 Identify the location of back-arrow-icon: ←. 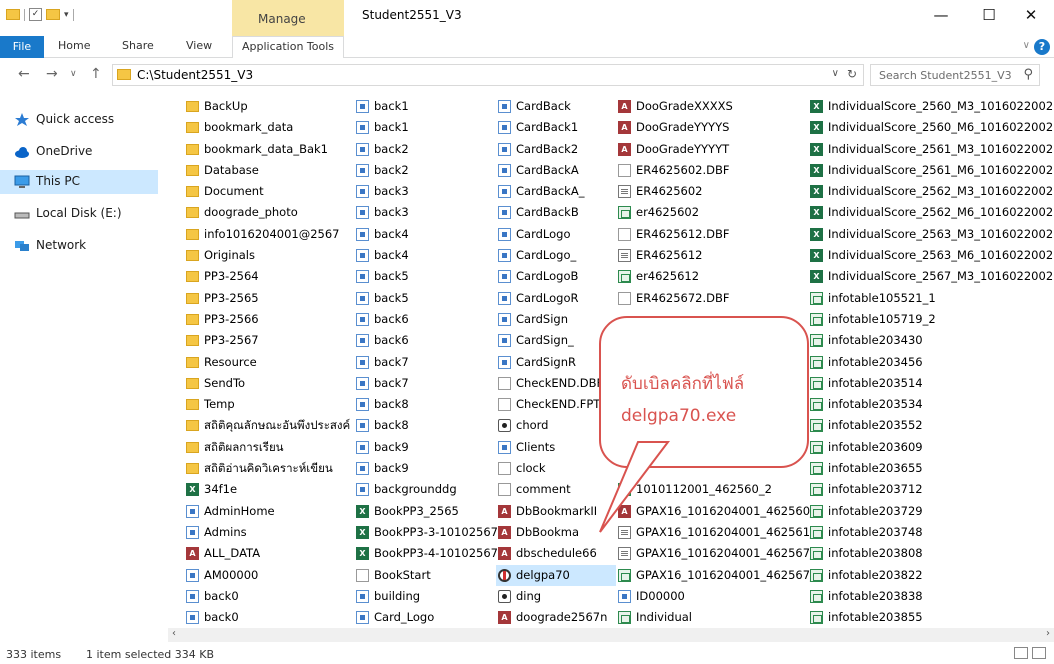
(24, 74).